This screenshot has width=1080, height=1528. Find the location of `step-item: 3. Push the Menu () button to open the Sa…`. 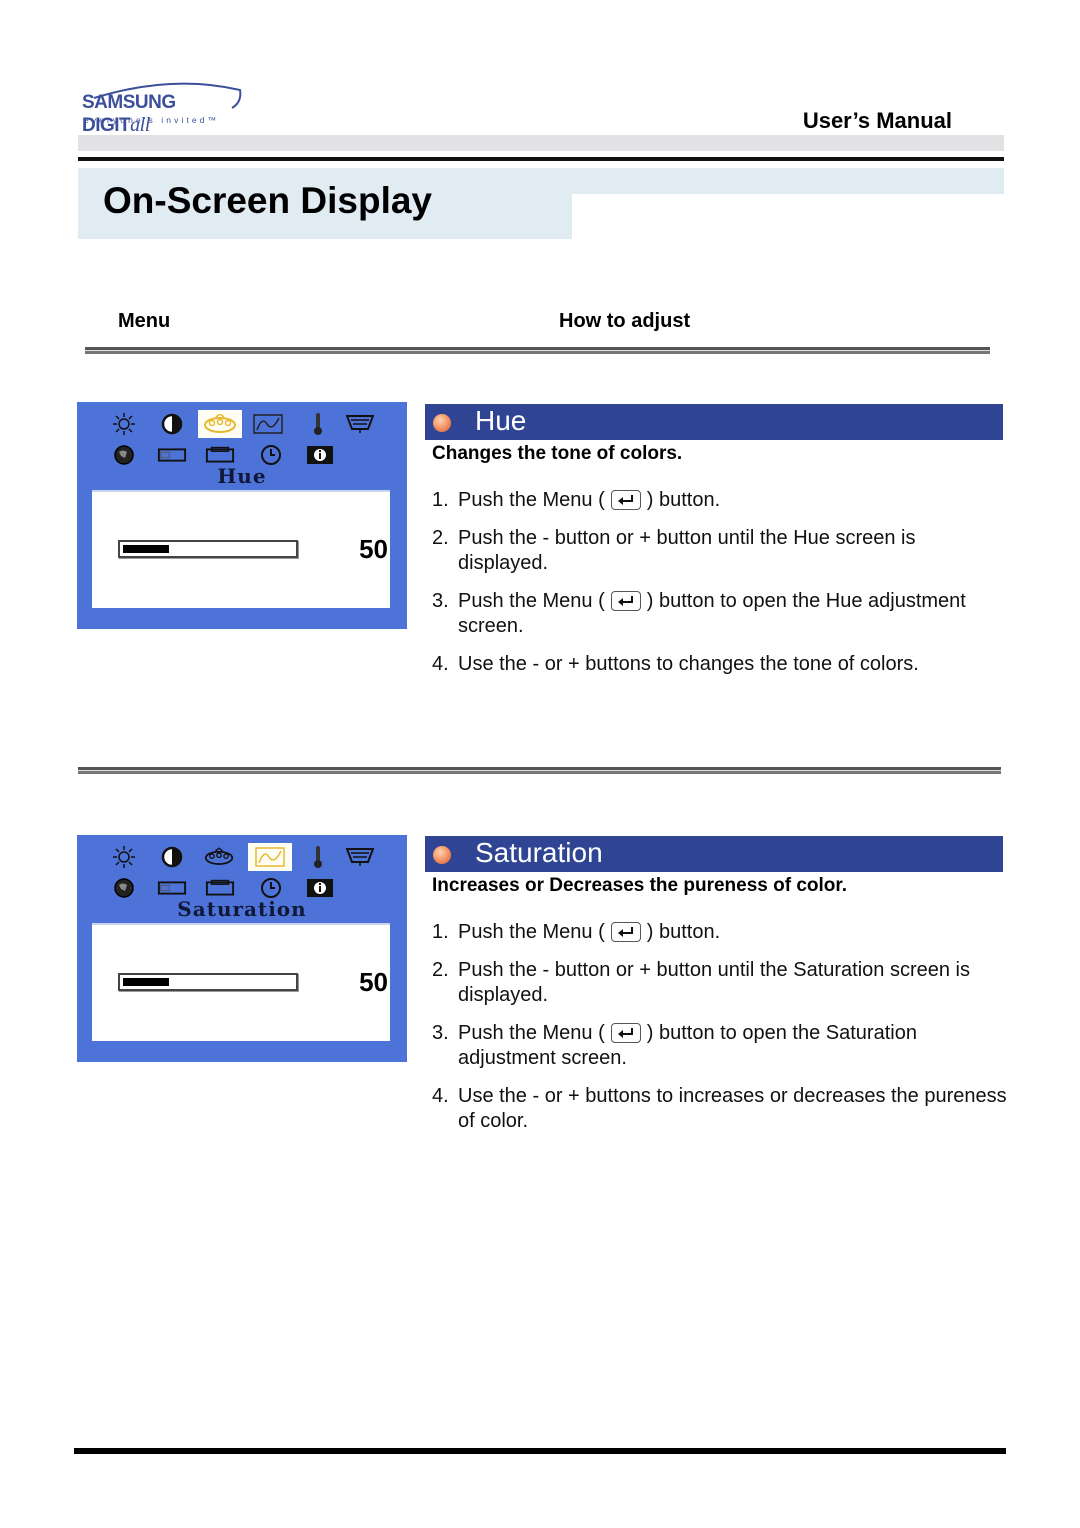

step-item: 3. Push the Menu () button to open the Sa… is located at coordinates (719, 1046).